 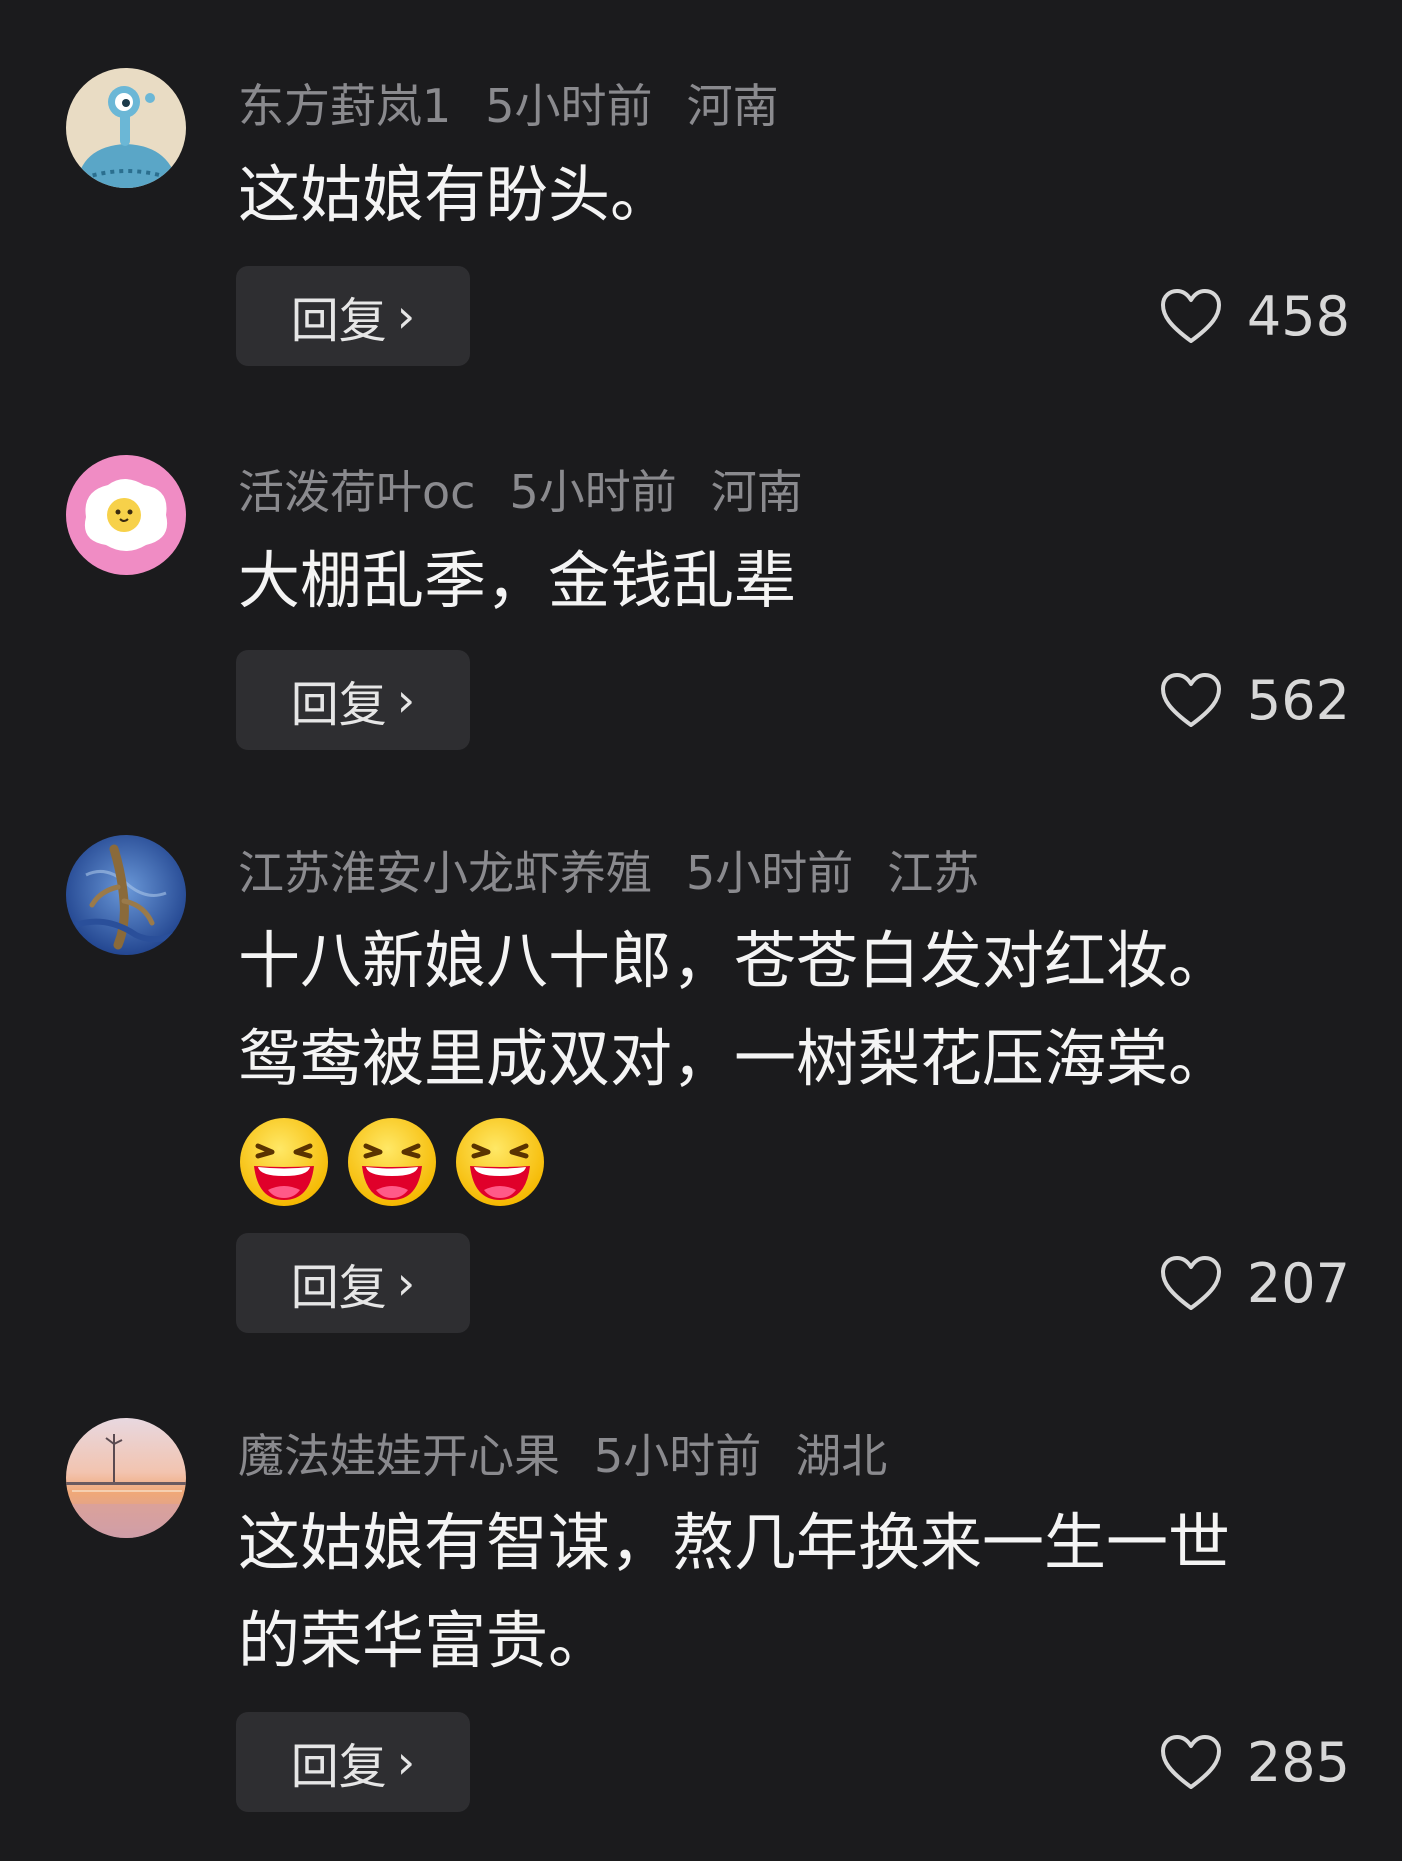 What do you see at coordinates (734, 1058) in the screenshot?
I see `comment-text-line: 鸳鸯被里成双对，一树梨花压海棠。` at bounding box center [734, 1058].